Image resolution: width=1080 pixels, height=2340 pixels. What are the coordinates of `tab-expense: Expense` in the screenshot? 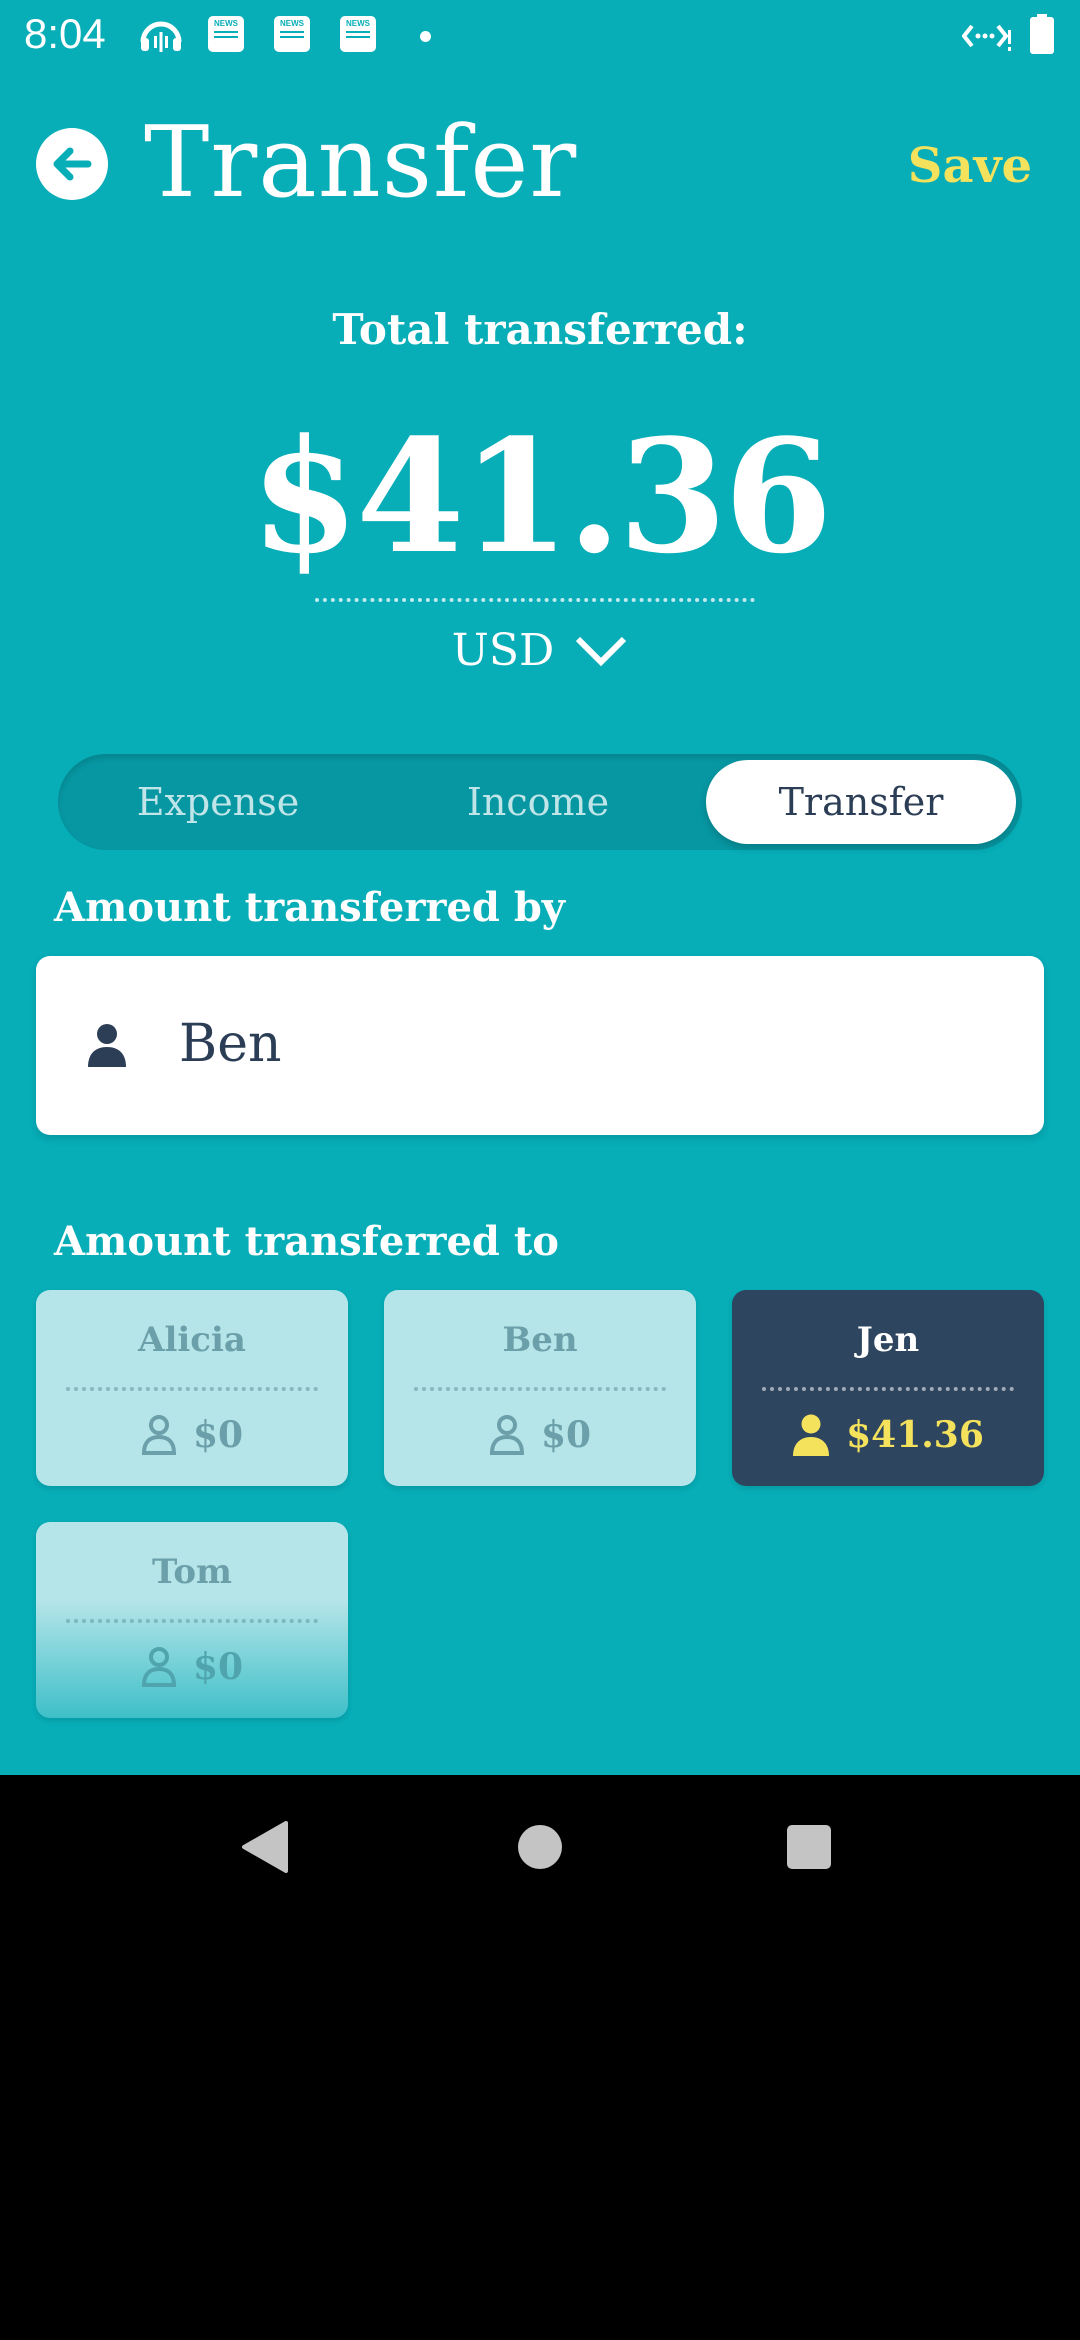 It's located at (218, 802).